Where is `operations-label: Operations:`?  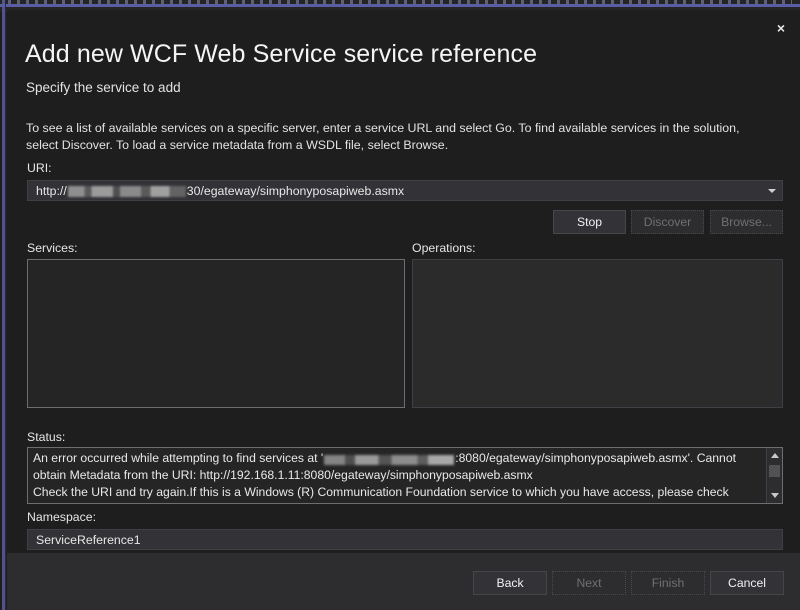
operations-label: Operations: is located at coordinates (444, 248).